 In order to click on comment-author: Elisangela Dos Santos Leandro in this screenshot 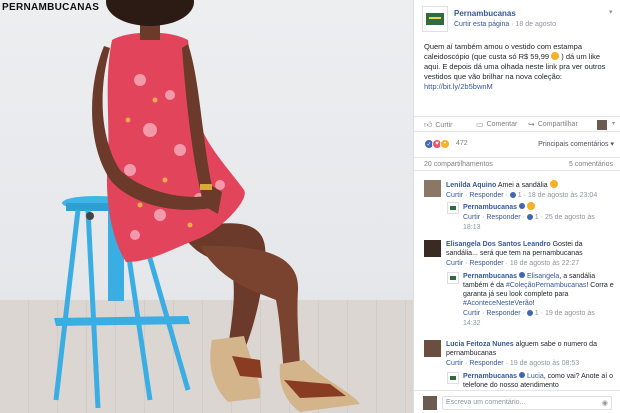, I will do `click(498, 244)`.